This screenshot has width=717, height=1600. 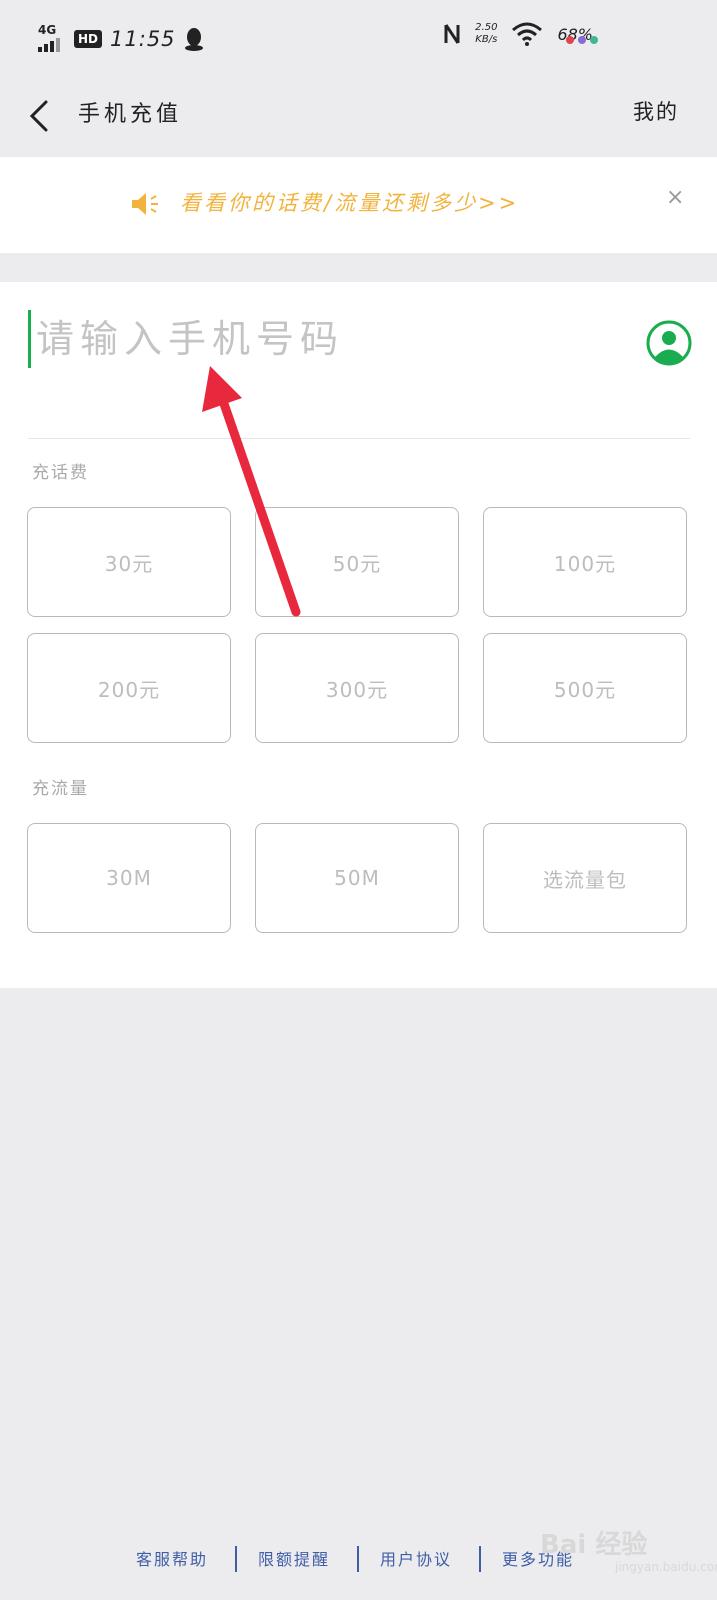 I want to click on notice-banner: 看看你的话费/流量还剩多少>> ×, so click(x=358, y=205).